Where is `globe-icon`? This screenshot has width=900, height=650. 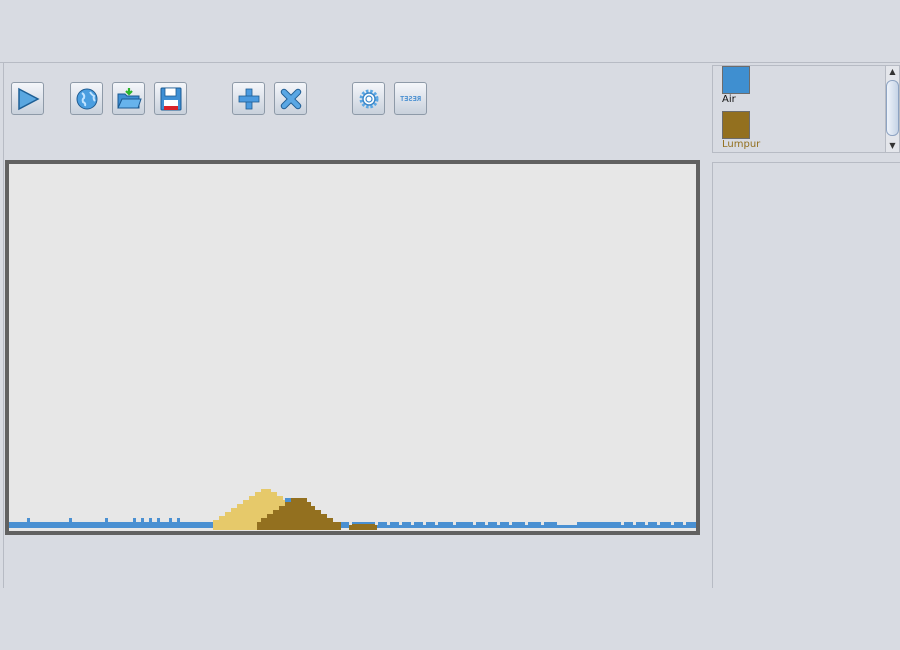
globe-icon is located at coordinates (86, 98).